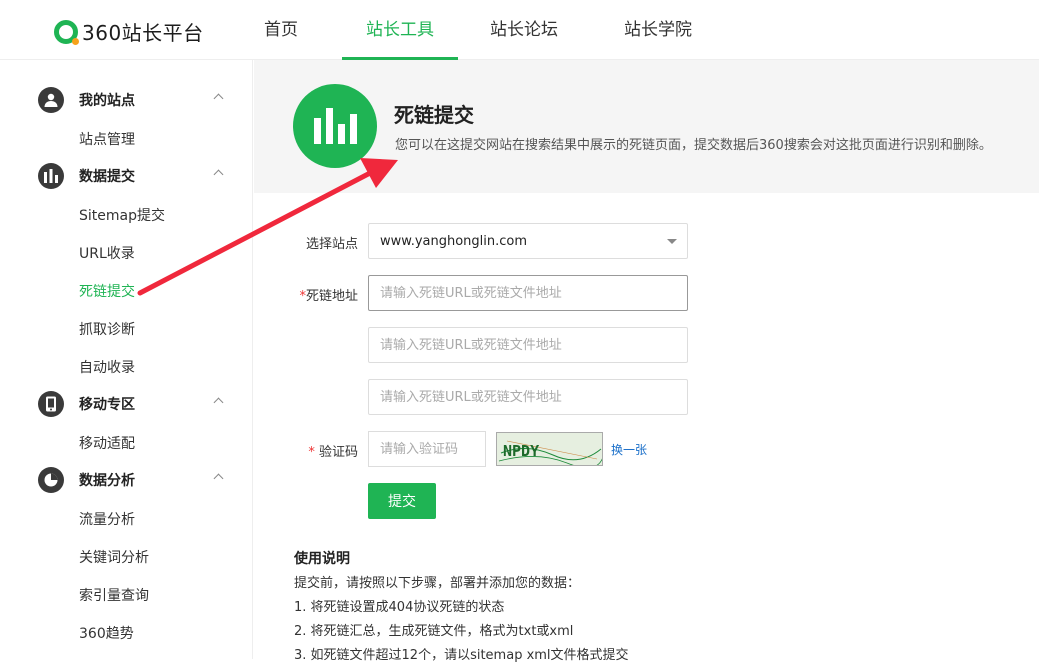  What do you see at coordinates (122, 215) in the screenshot?
I see `sidebar-item-sitemap: Sitemap提交` at bounding box center [122, 215].